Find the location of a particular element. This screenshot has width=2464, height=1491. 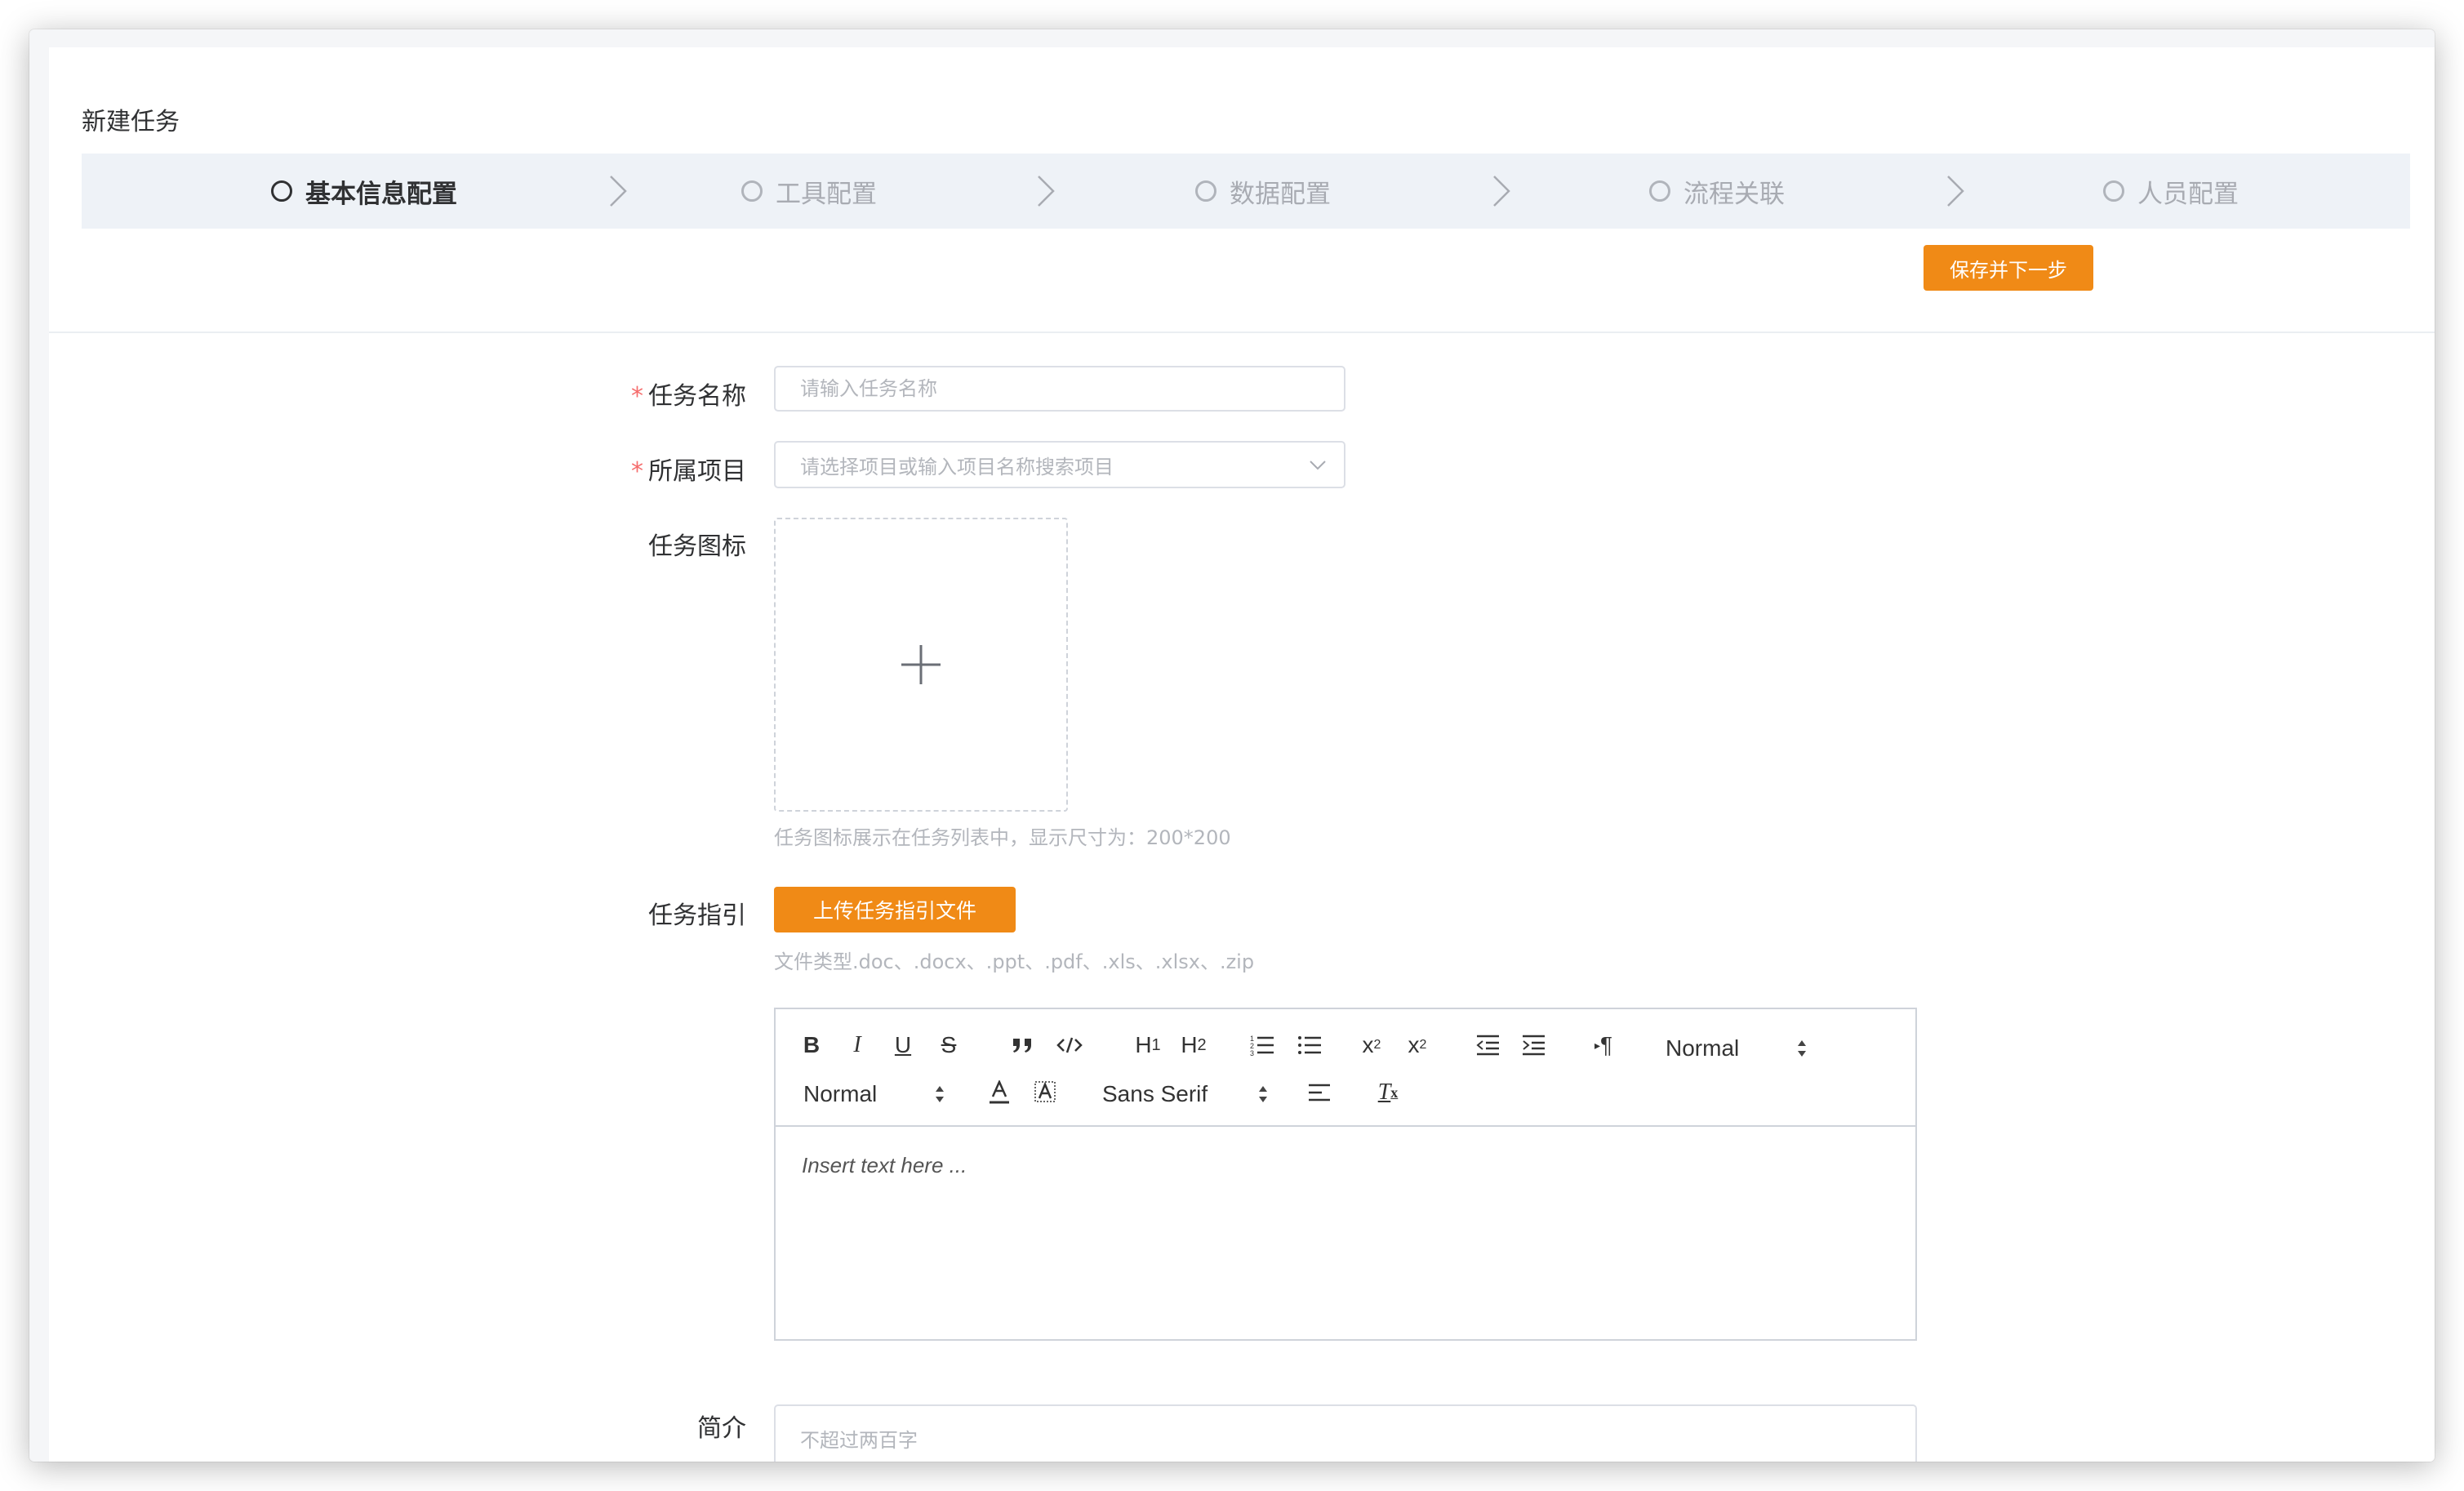

align-left-icon is located at coordinates (1319, 1092).